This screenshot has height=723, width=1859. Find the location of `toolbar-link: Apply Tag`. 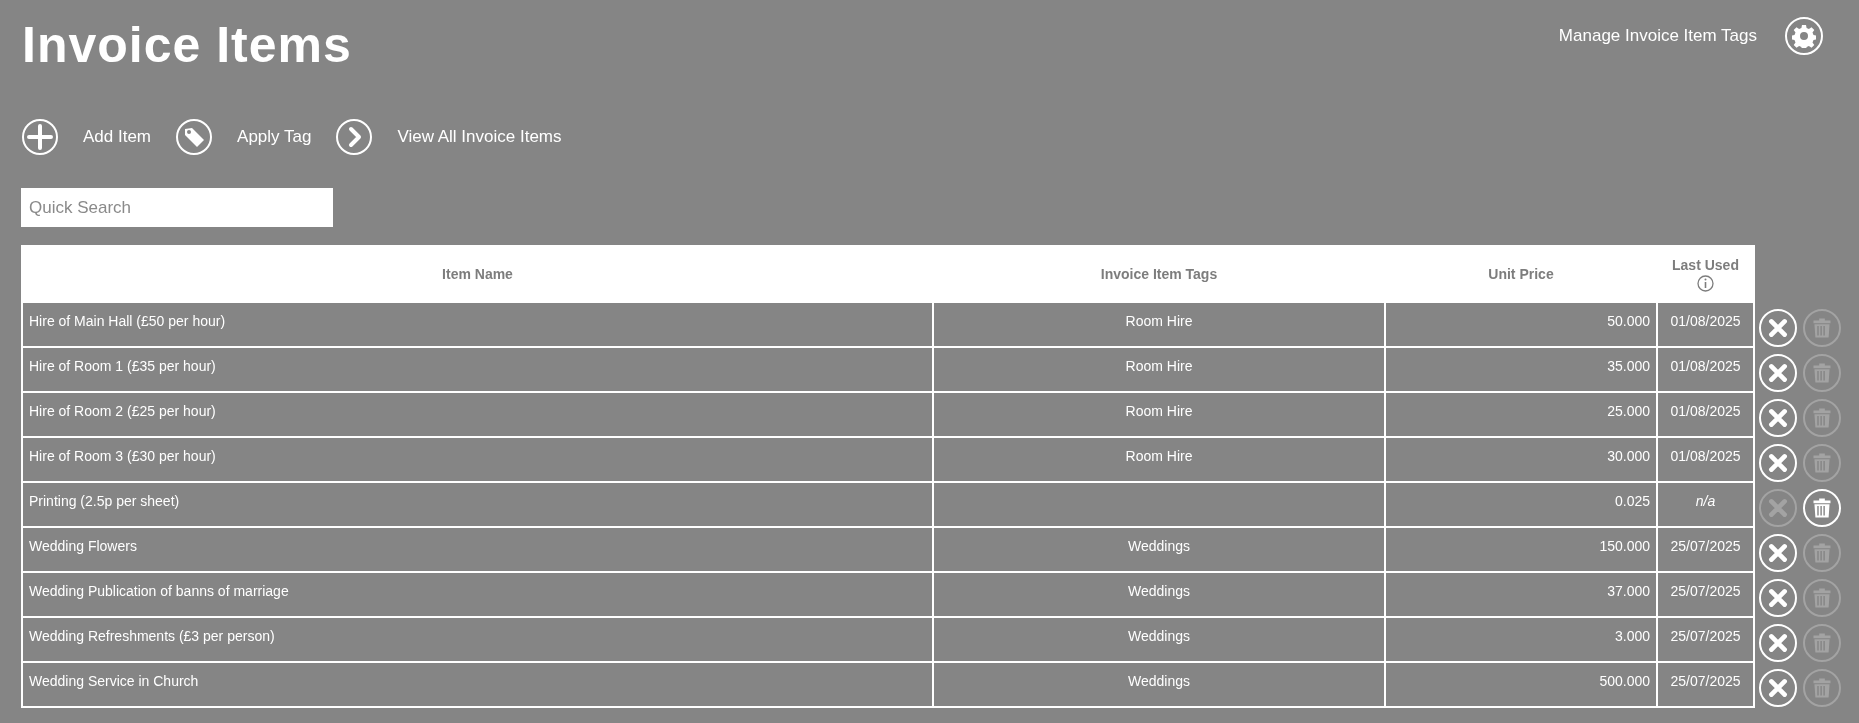

toolbar-link: Apply Tag is located at coordinates (274, 137).